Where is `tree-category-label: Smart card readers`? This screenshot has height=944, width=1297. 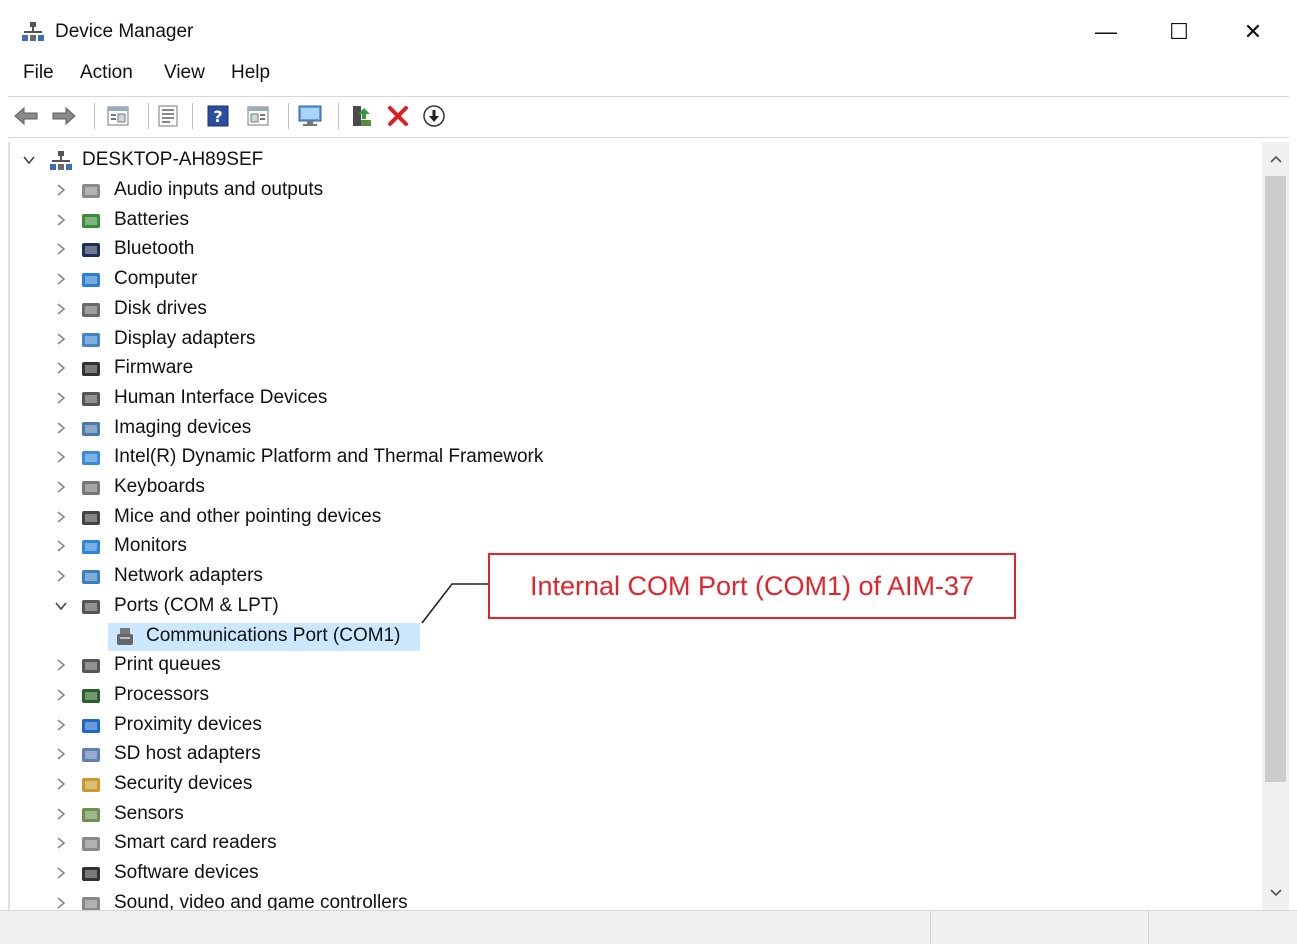
tree-category-label: Smart card readers is located at coordinates (195, 843).